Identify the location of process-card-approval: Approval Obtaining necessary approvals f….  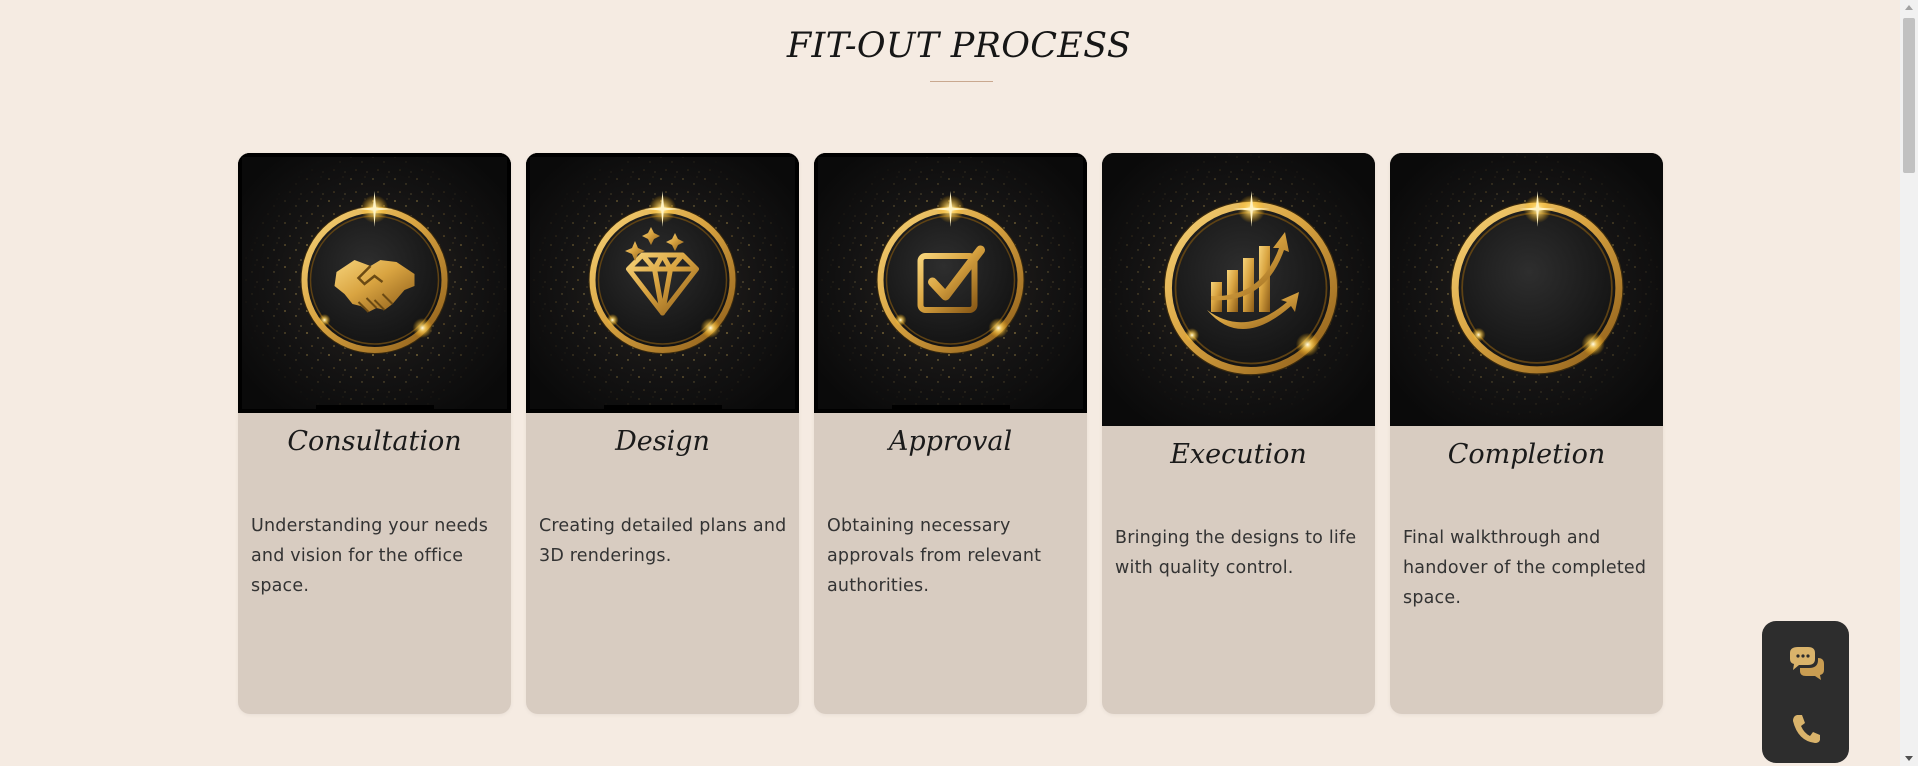
(950, 433).